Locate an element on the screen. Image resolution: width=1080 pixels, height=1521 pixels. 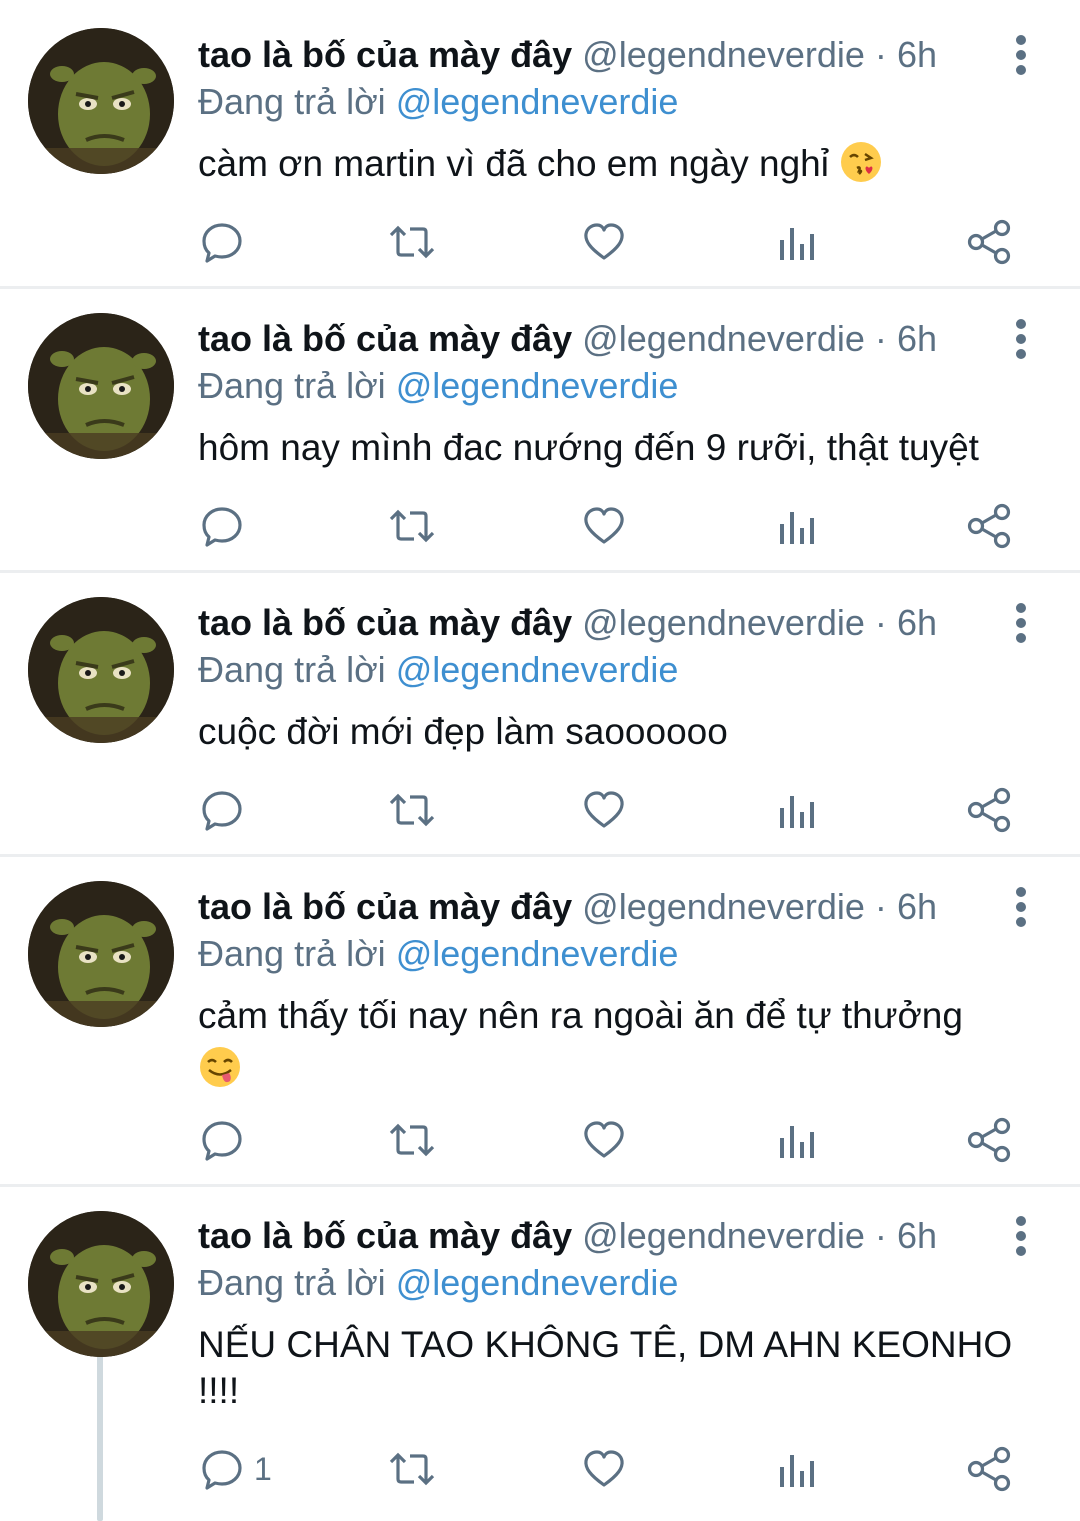
analytics-icon is located at coordinates (797, 1471).